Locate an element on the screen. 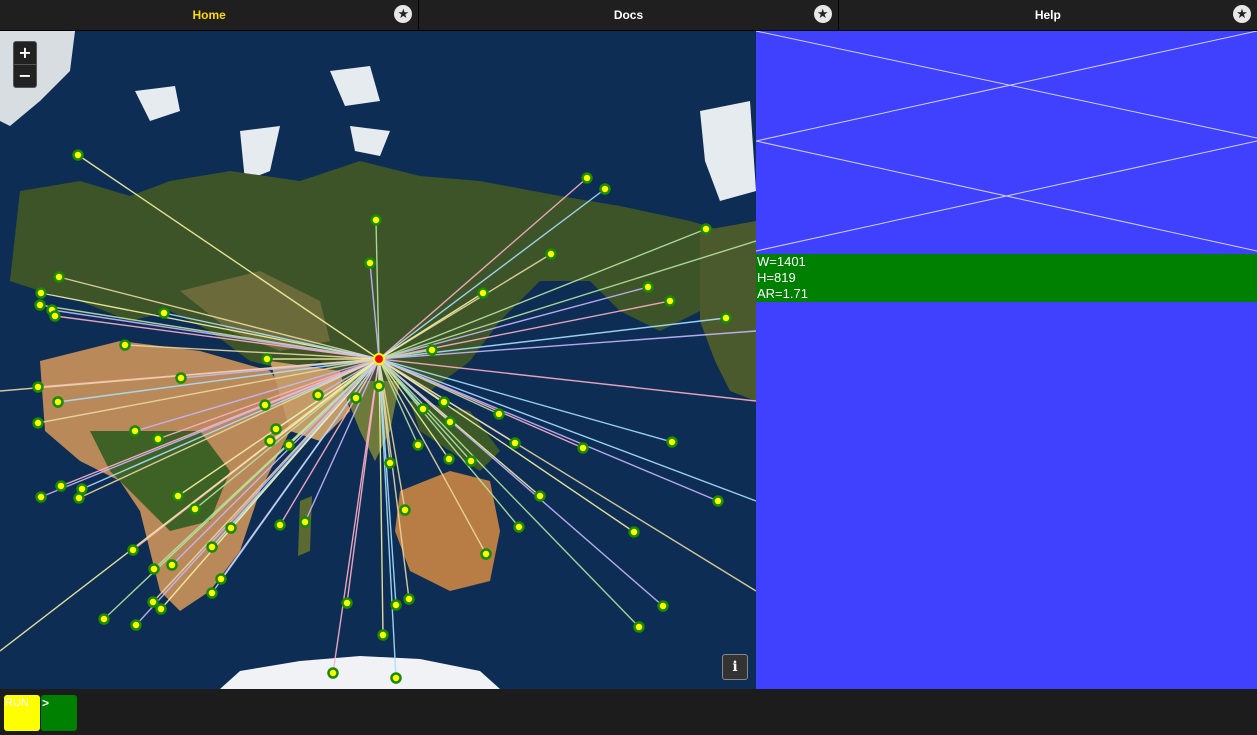 Image resolution: width=1257 pixels, height=735 pixels. zoom-control: + − is located at coordinates (25, 64).